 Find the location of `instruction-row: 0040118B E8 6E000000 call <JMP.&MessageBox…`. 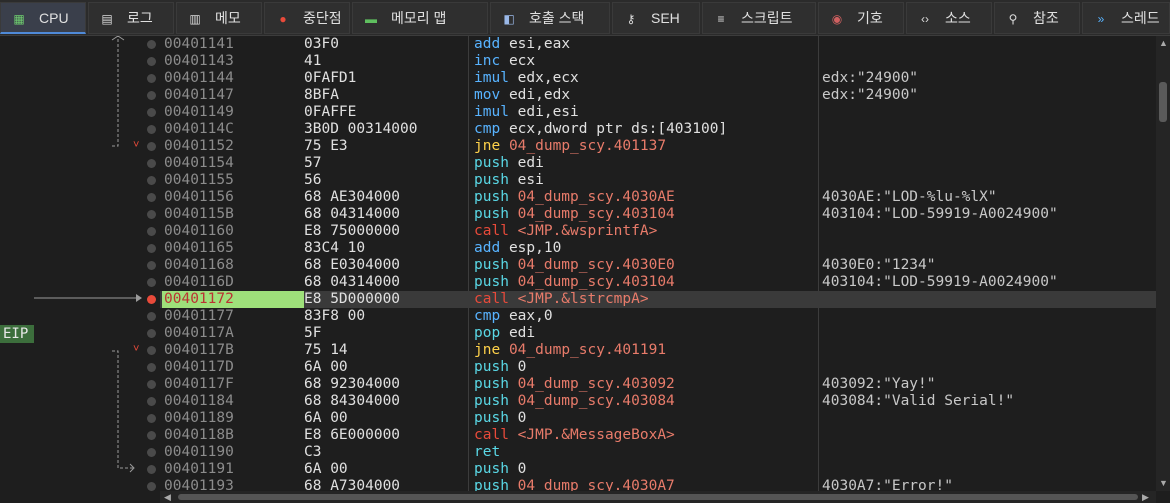

instruction-row: 0040118B E8 6E000000 call <JMP.&MessageBox… is located at coordinates (658, 435).